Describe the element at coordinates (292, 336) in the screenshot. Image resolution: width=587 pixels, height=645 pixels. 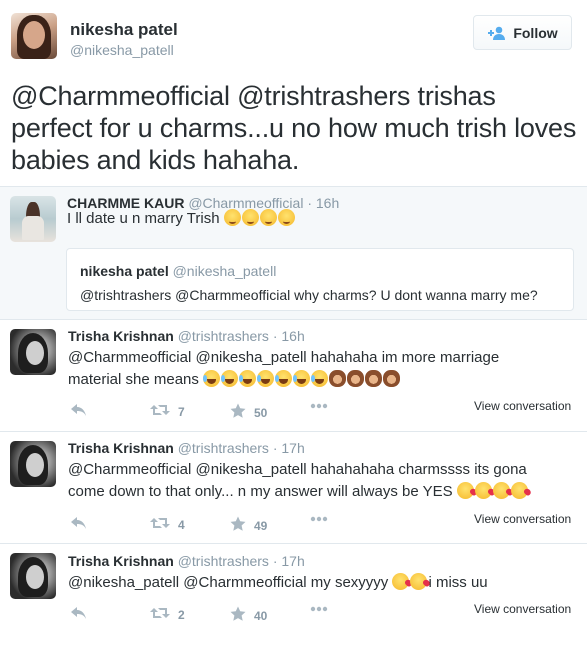
I see `reply-time: 16h` at that location.